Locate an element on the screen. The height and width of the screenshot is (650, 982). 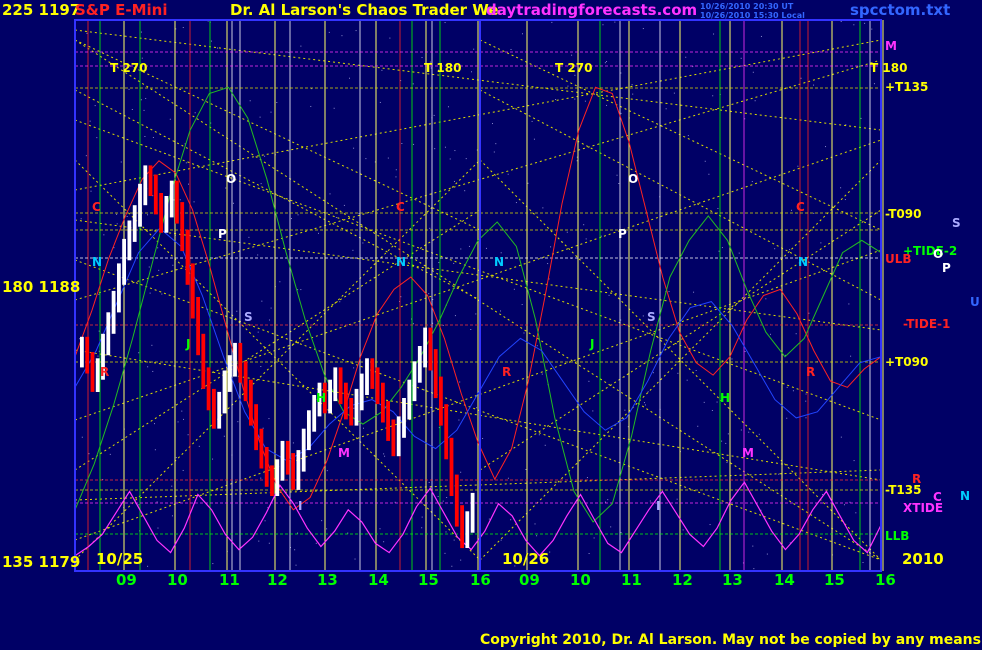
x-tick-label: 16 is located at coordinates (480, 580).